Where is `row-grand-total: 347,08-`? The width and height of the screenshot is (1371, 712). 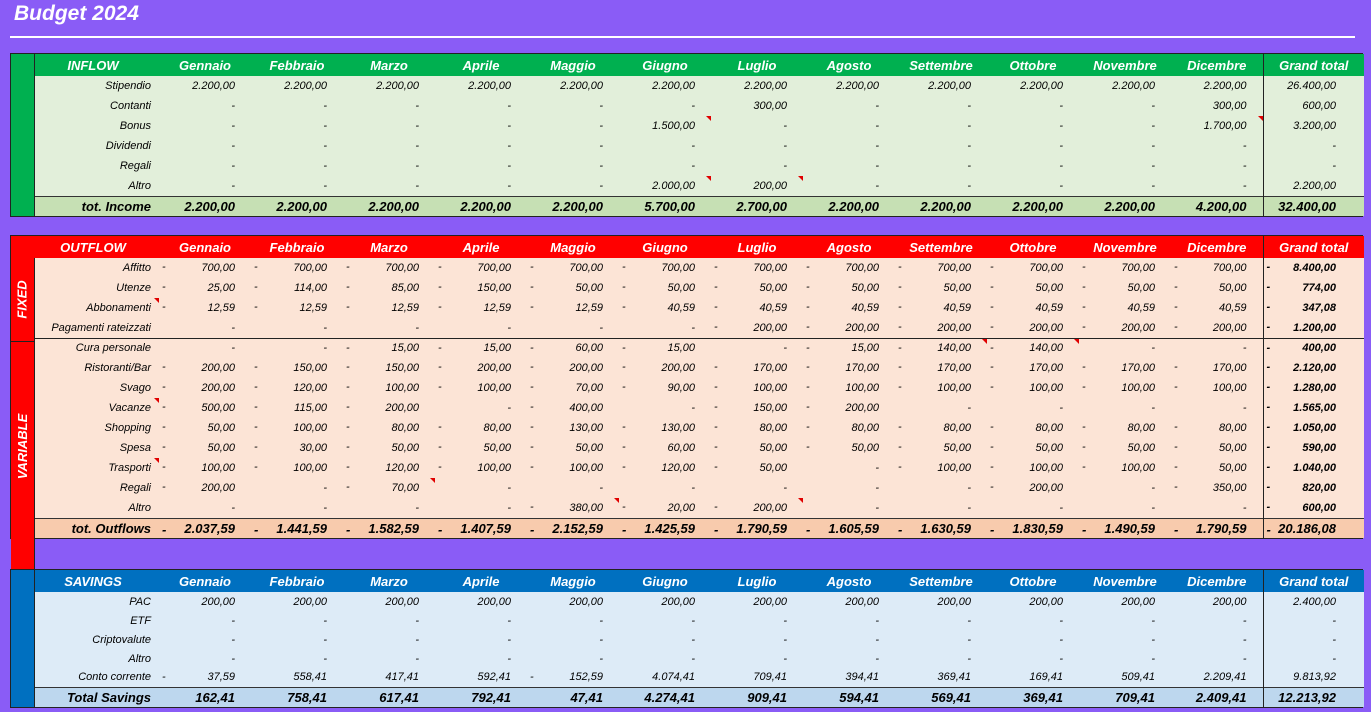 row-grand-total: 347,08- is located at coordinates (1313, 308).